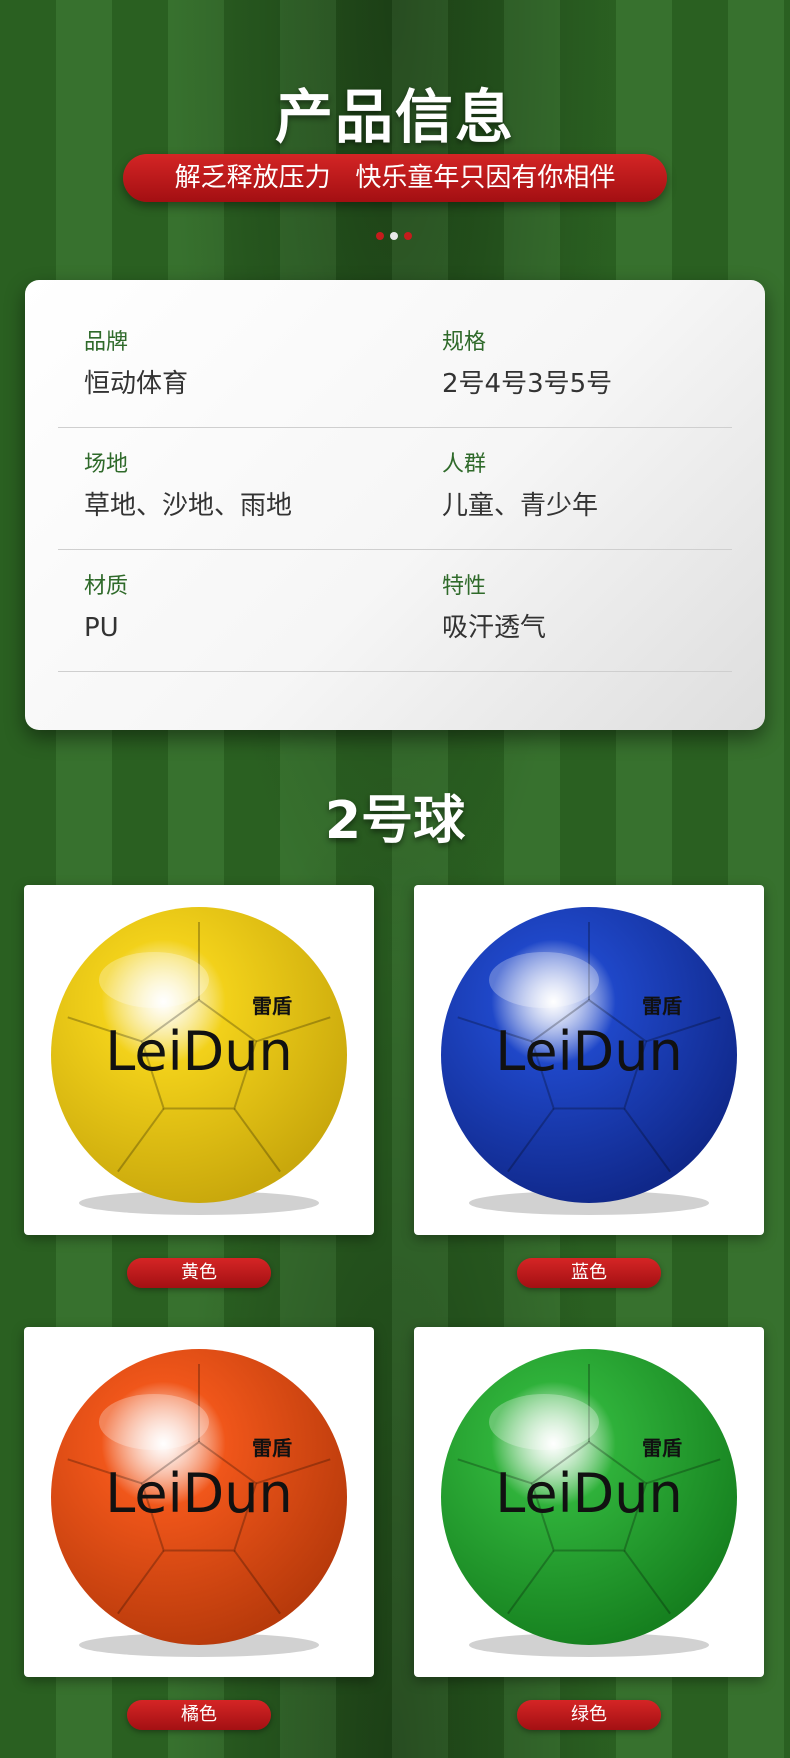  Describe the element at coordinates (527, 384) in the screenshot. I see `info-value: 2号4号3号5号` at that location.